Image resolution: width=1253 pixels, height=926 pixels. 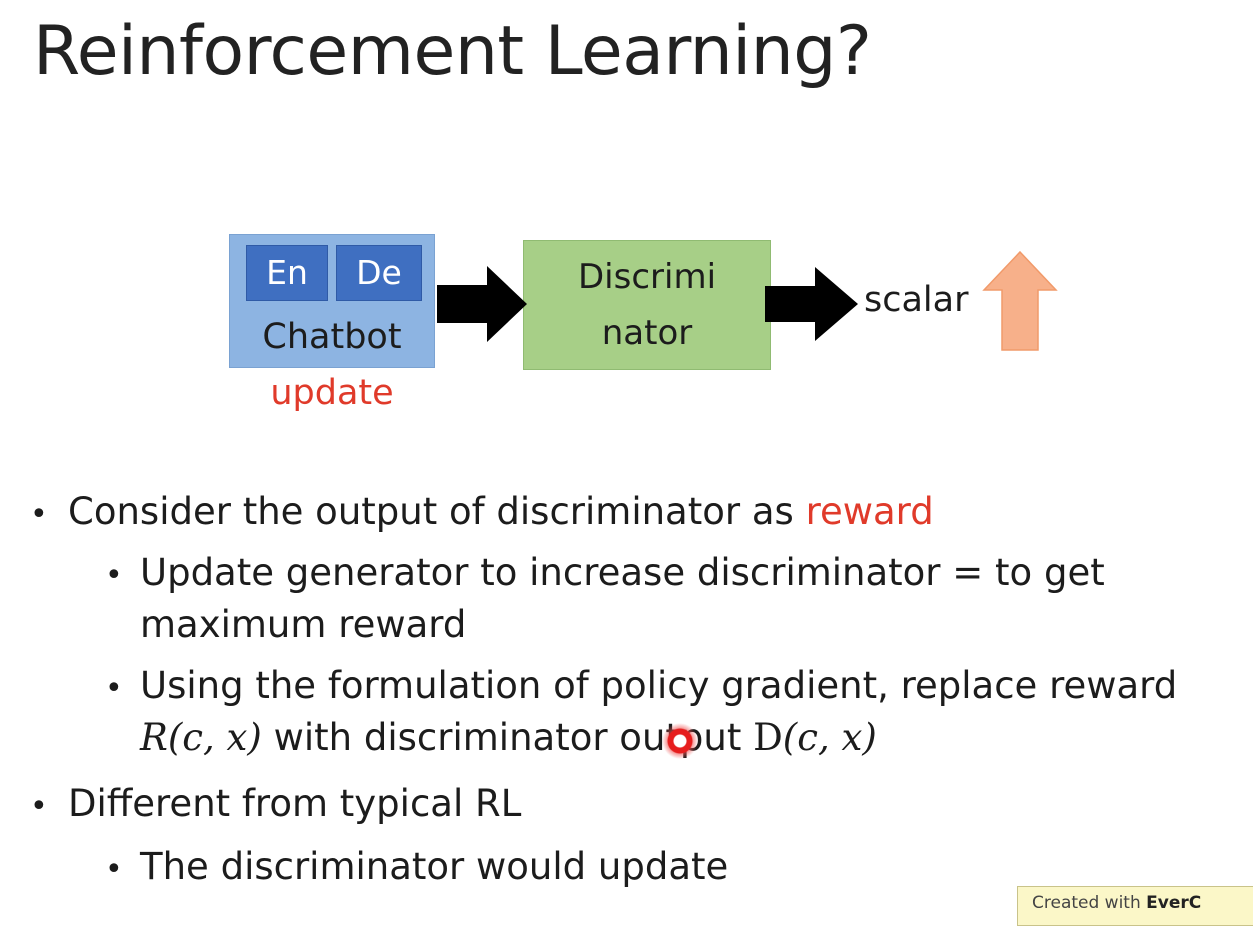 What do you see at coordinates (829, 737) in the screenshot?
I see `discriminator-formula-args: (c, x)` at bounding box center [829, 737].